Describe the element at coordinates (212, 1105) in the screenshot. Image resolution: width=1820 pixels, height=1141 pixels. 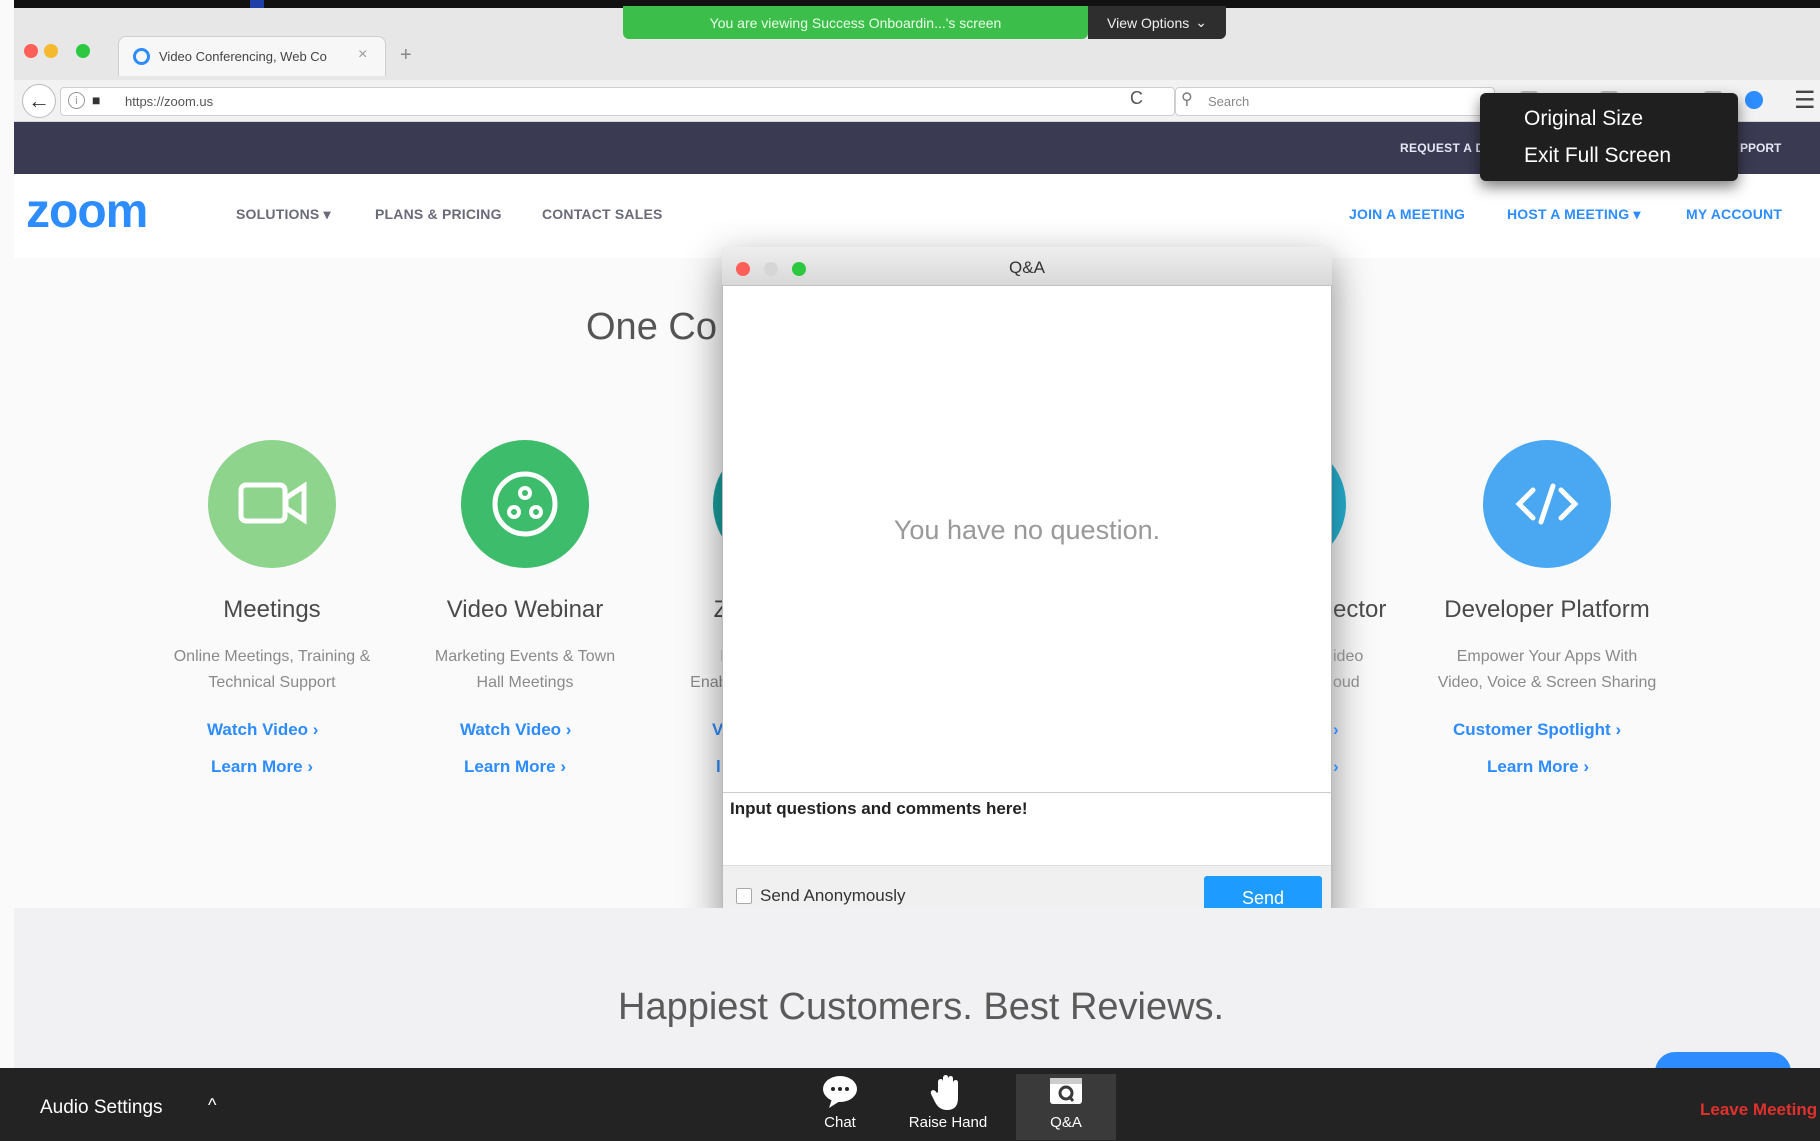
I see `chevron-up-icon: ^` at that location.